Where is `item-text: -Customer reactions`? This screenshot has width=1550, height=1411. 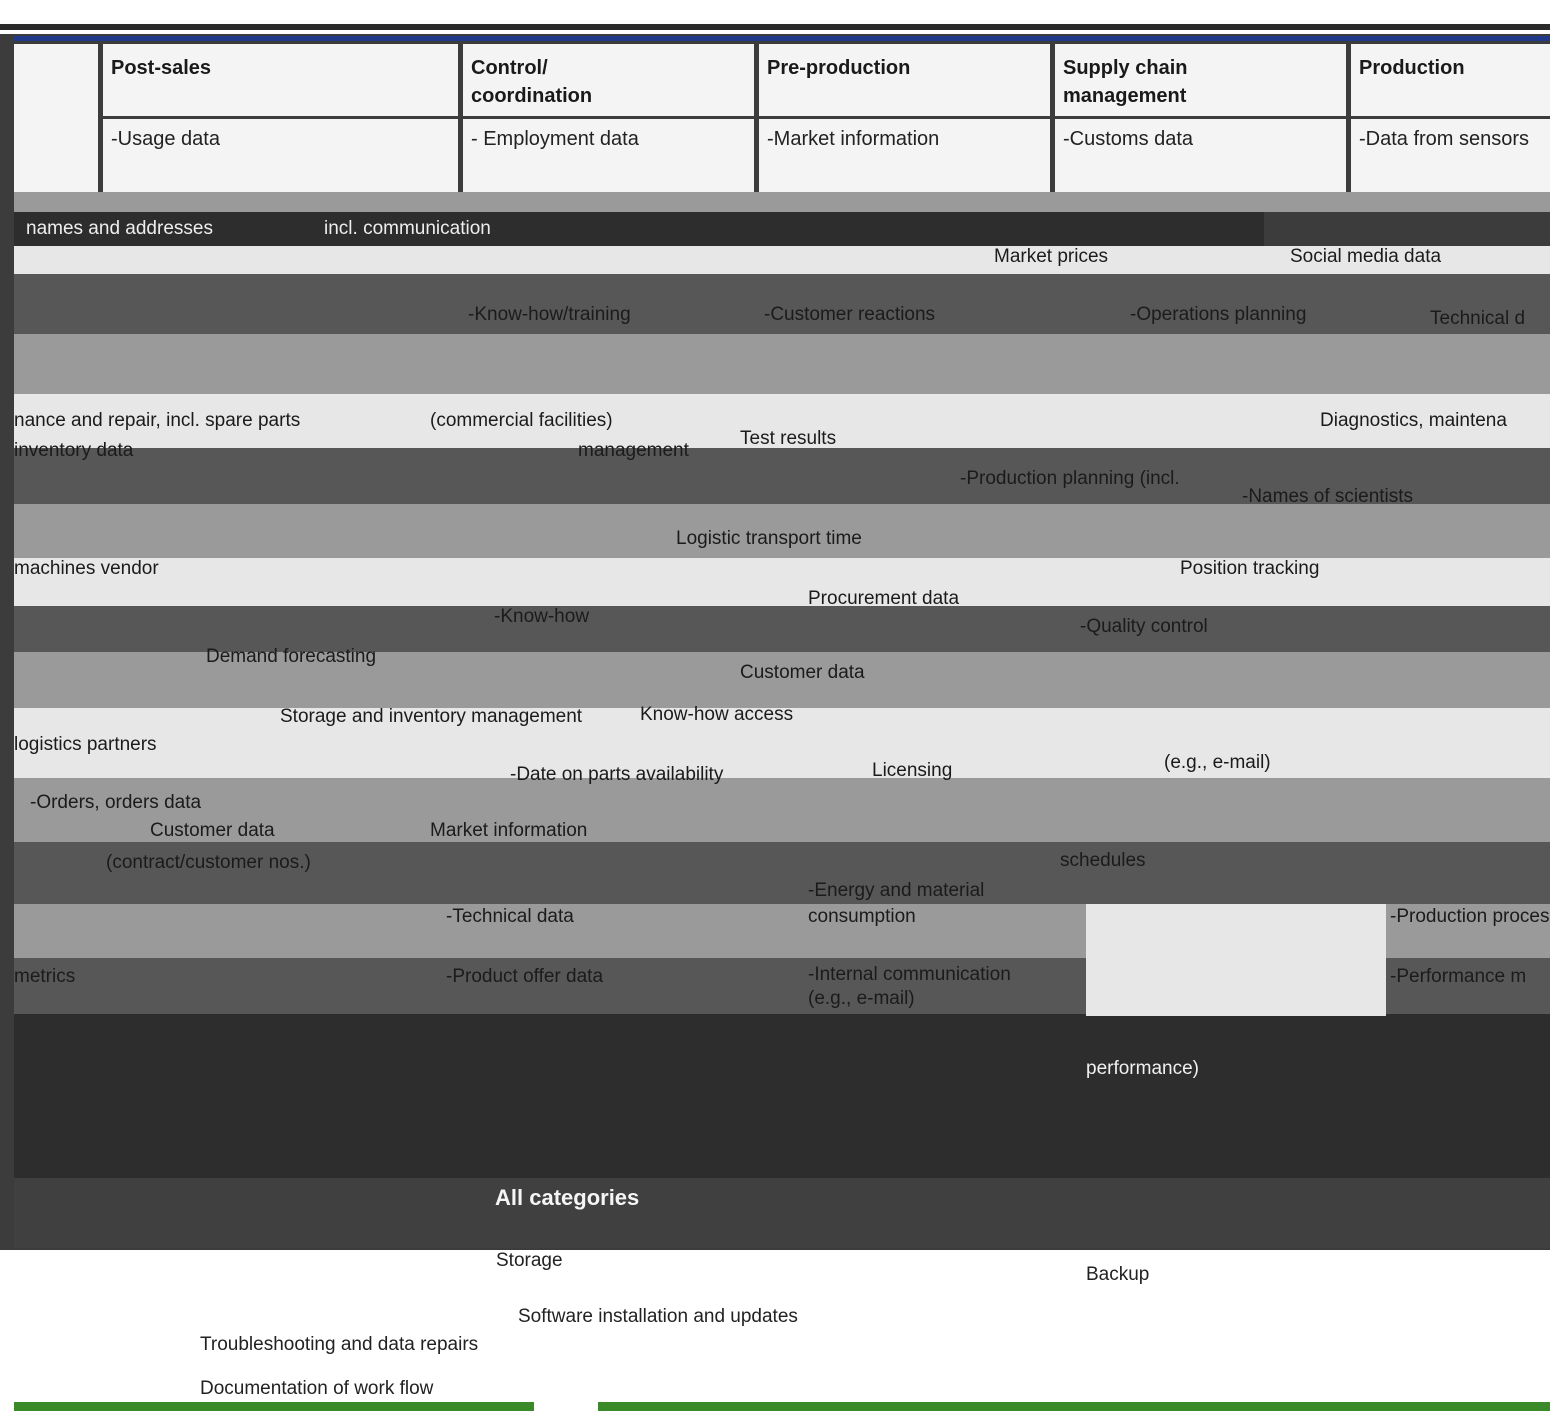 item-text: -Customer reactions is located at coordinates (850, 314).